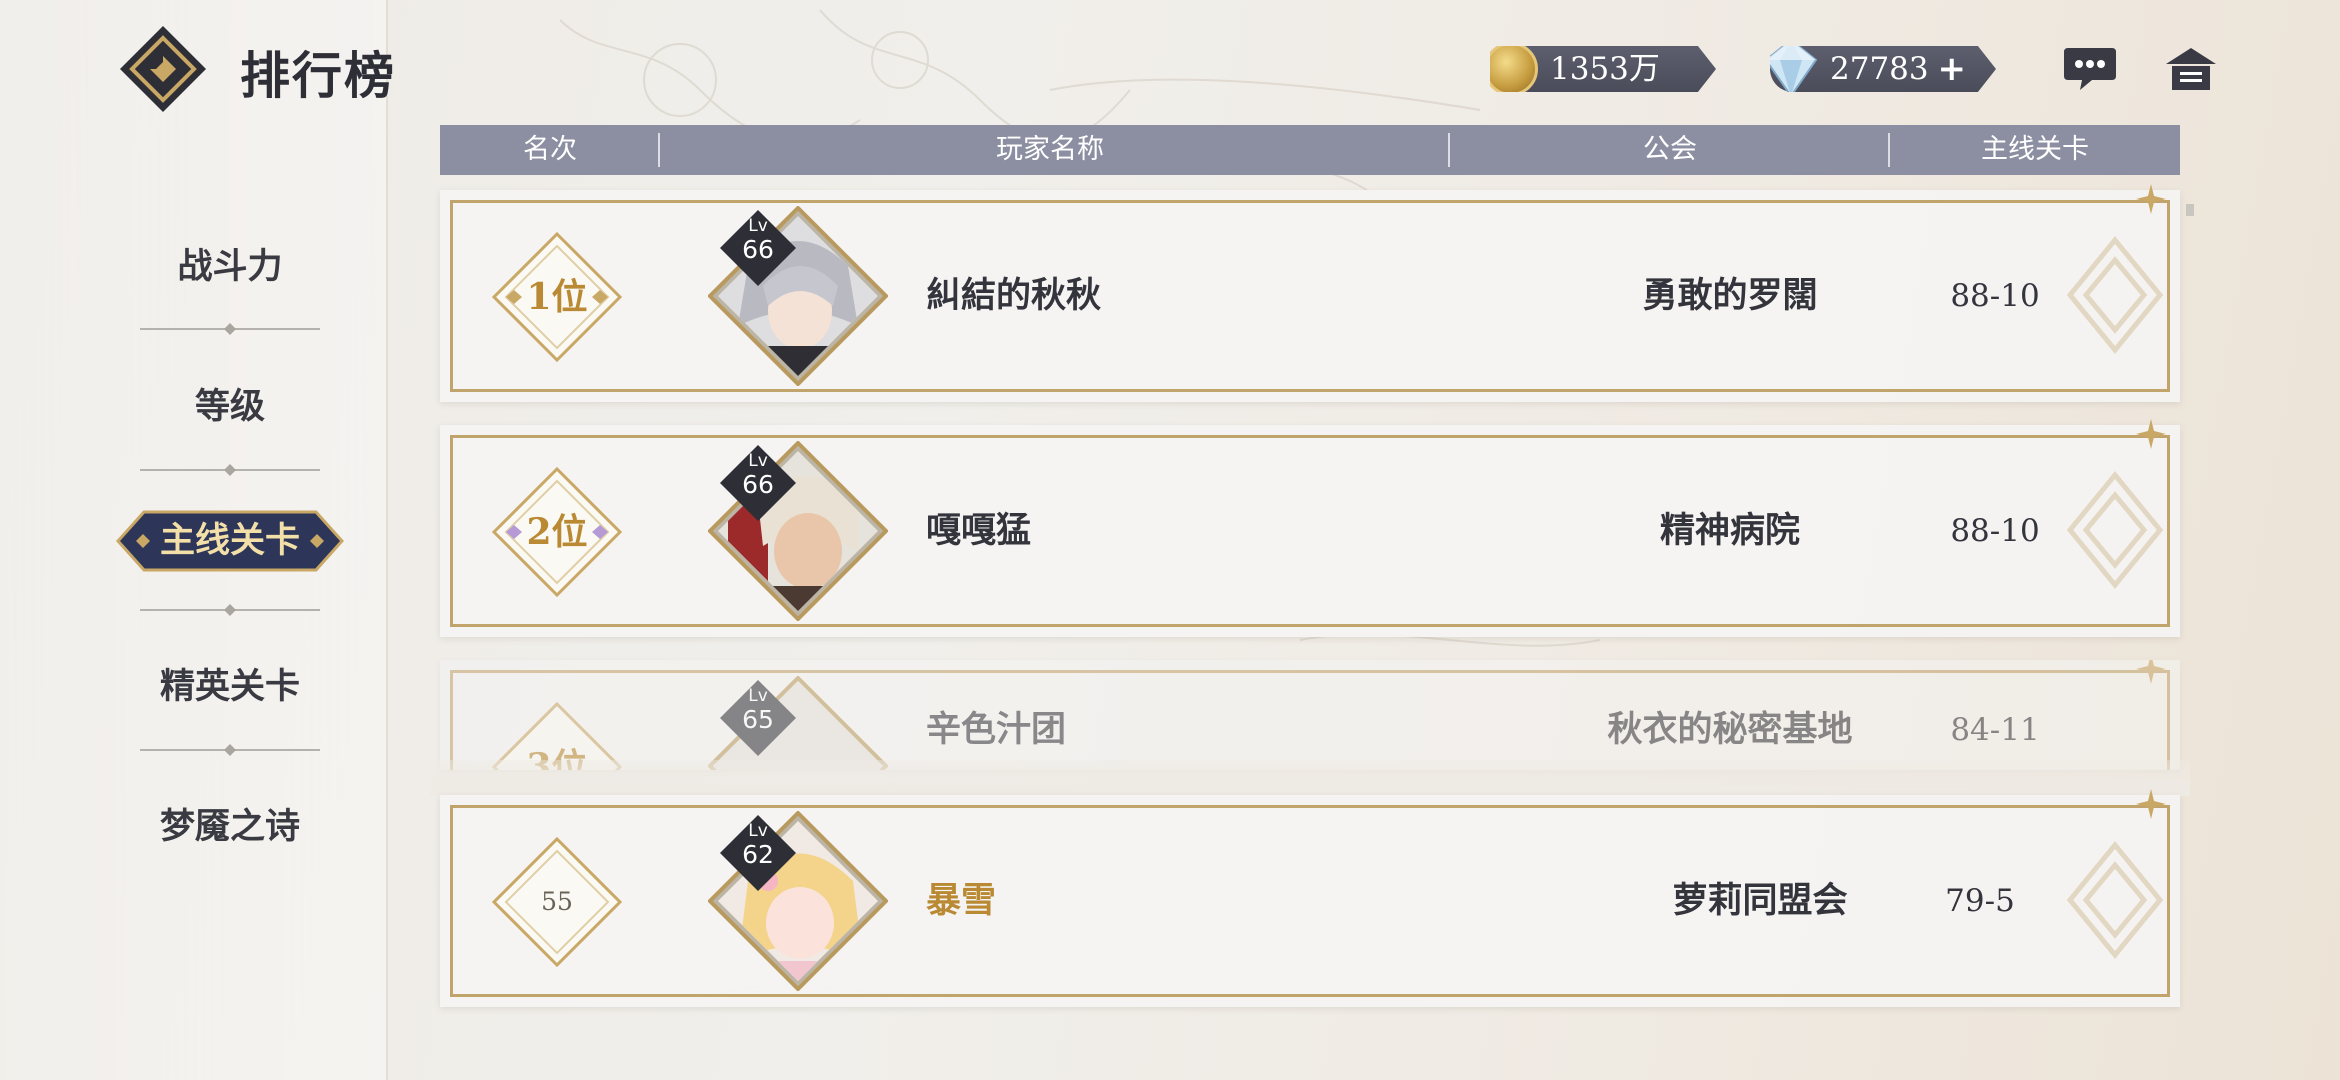  What do you see at coordinates (230, 823) in the screenshot?
I see `tab-nightmare-poem: 梦魇之诗` at bounding box center [230, 823].